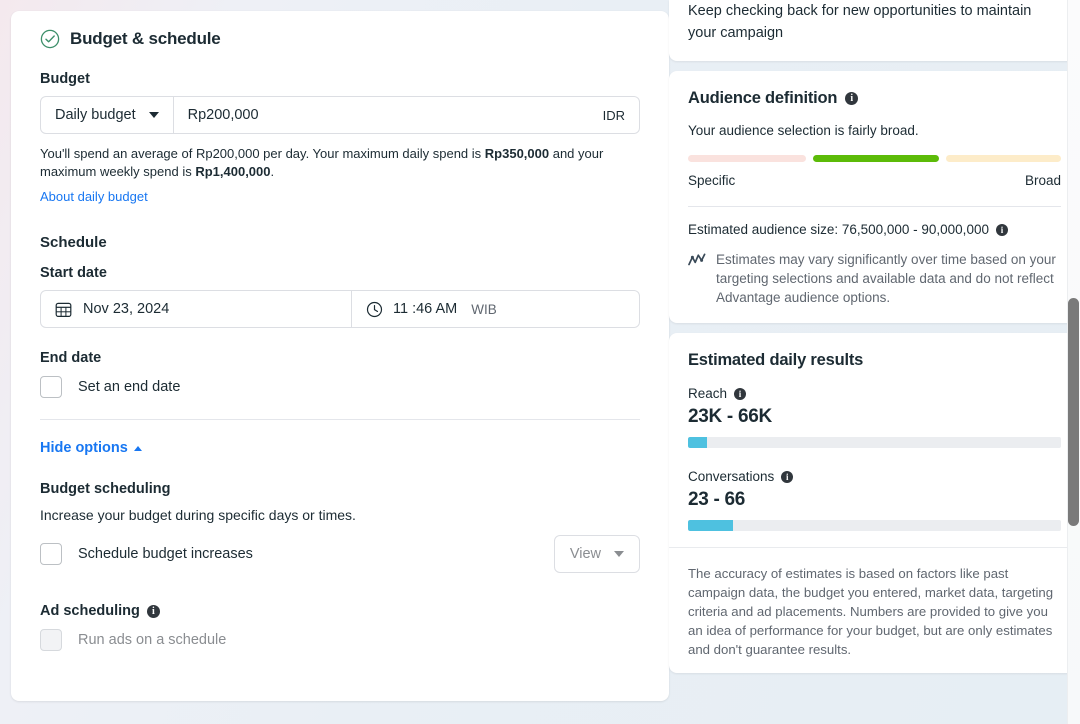 Image resolution: width=1080 pixels, height=724 pixels. What do you see at coordinates (874, 180) in the screenshot?
I see `audience-meter-labels: Specific Broad` at bounding box center [874, 180].